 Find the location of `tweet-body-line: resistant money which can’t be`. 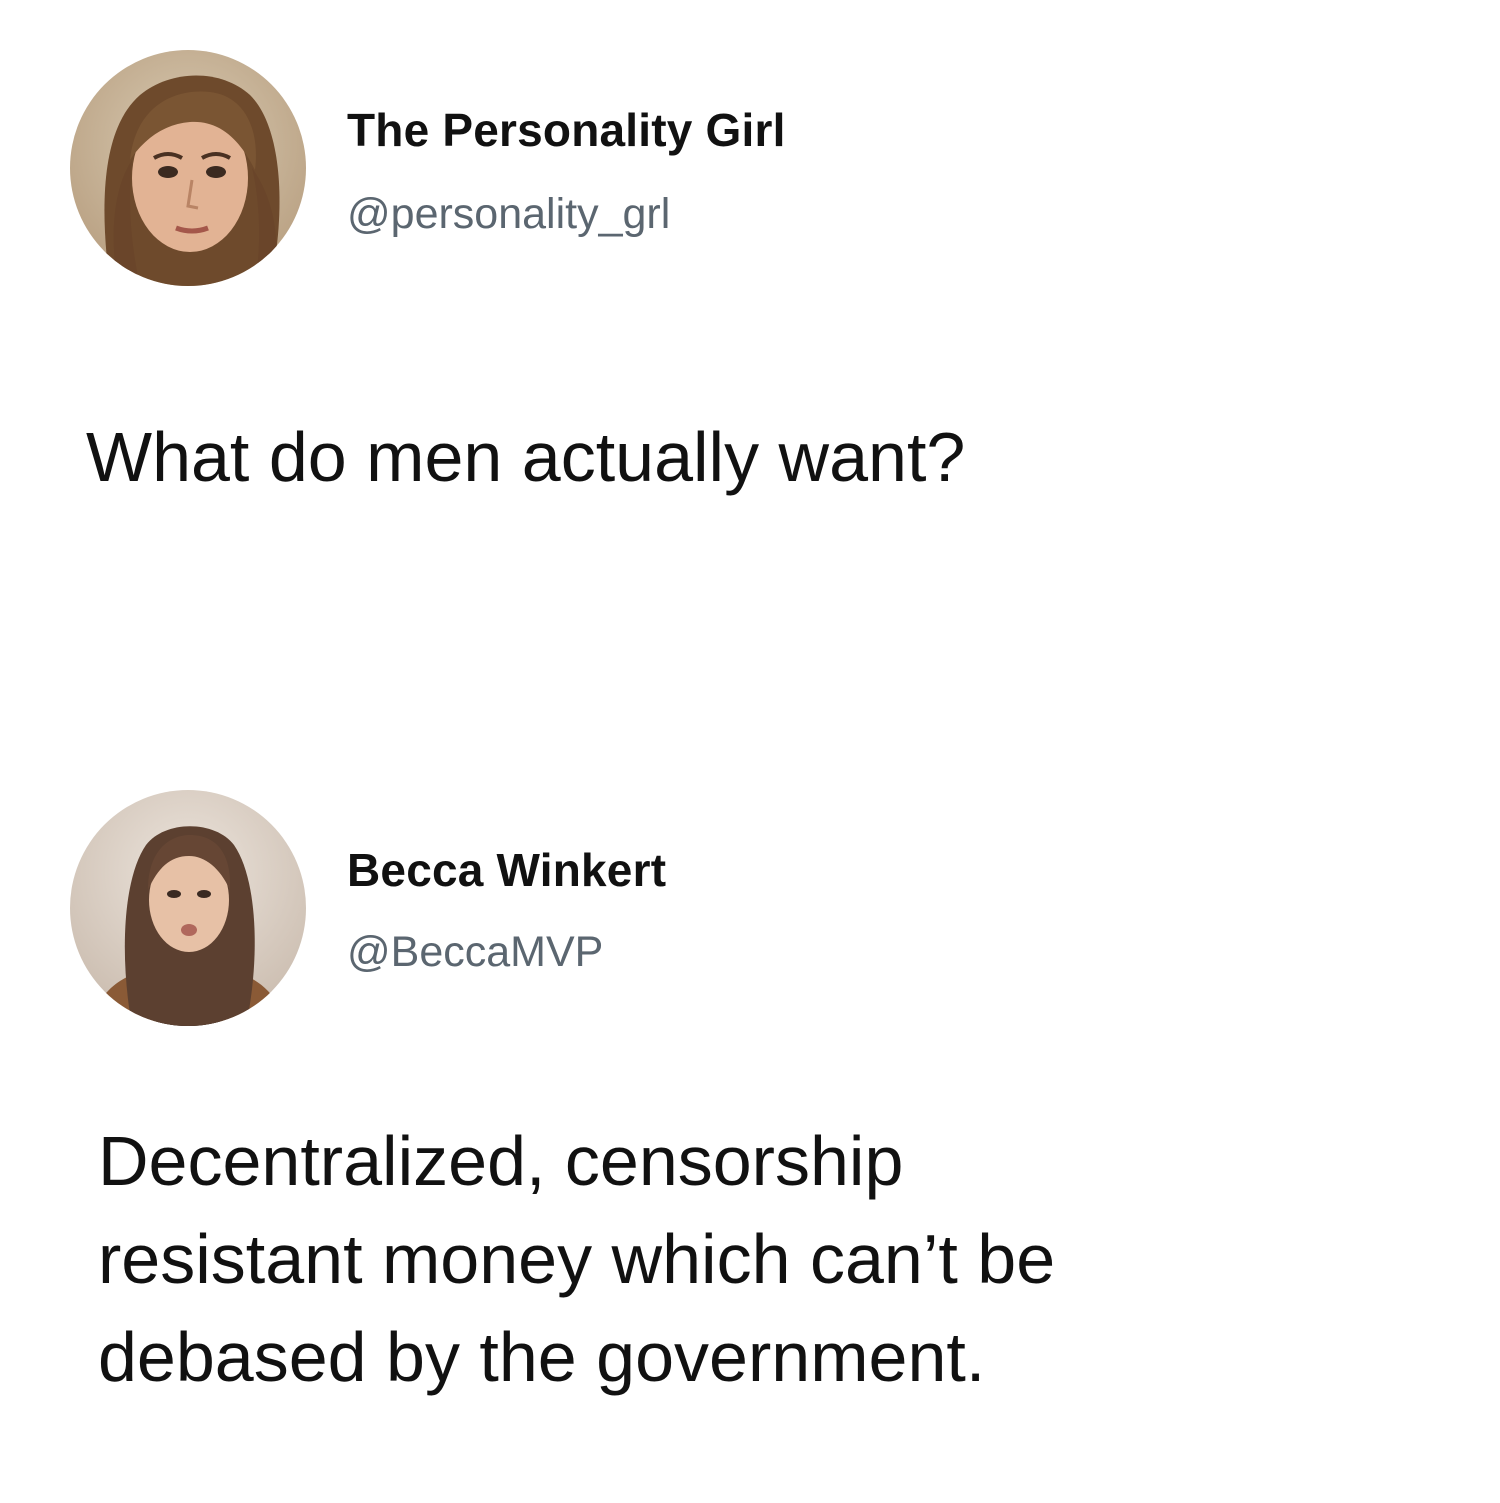

tweet-body-line: resistant money which can’t be is located at coordinates (577, 1259).